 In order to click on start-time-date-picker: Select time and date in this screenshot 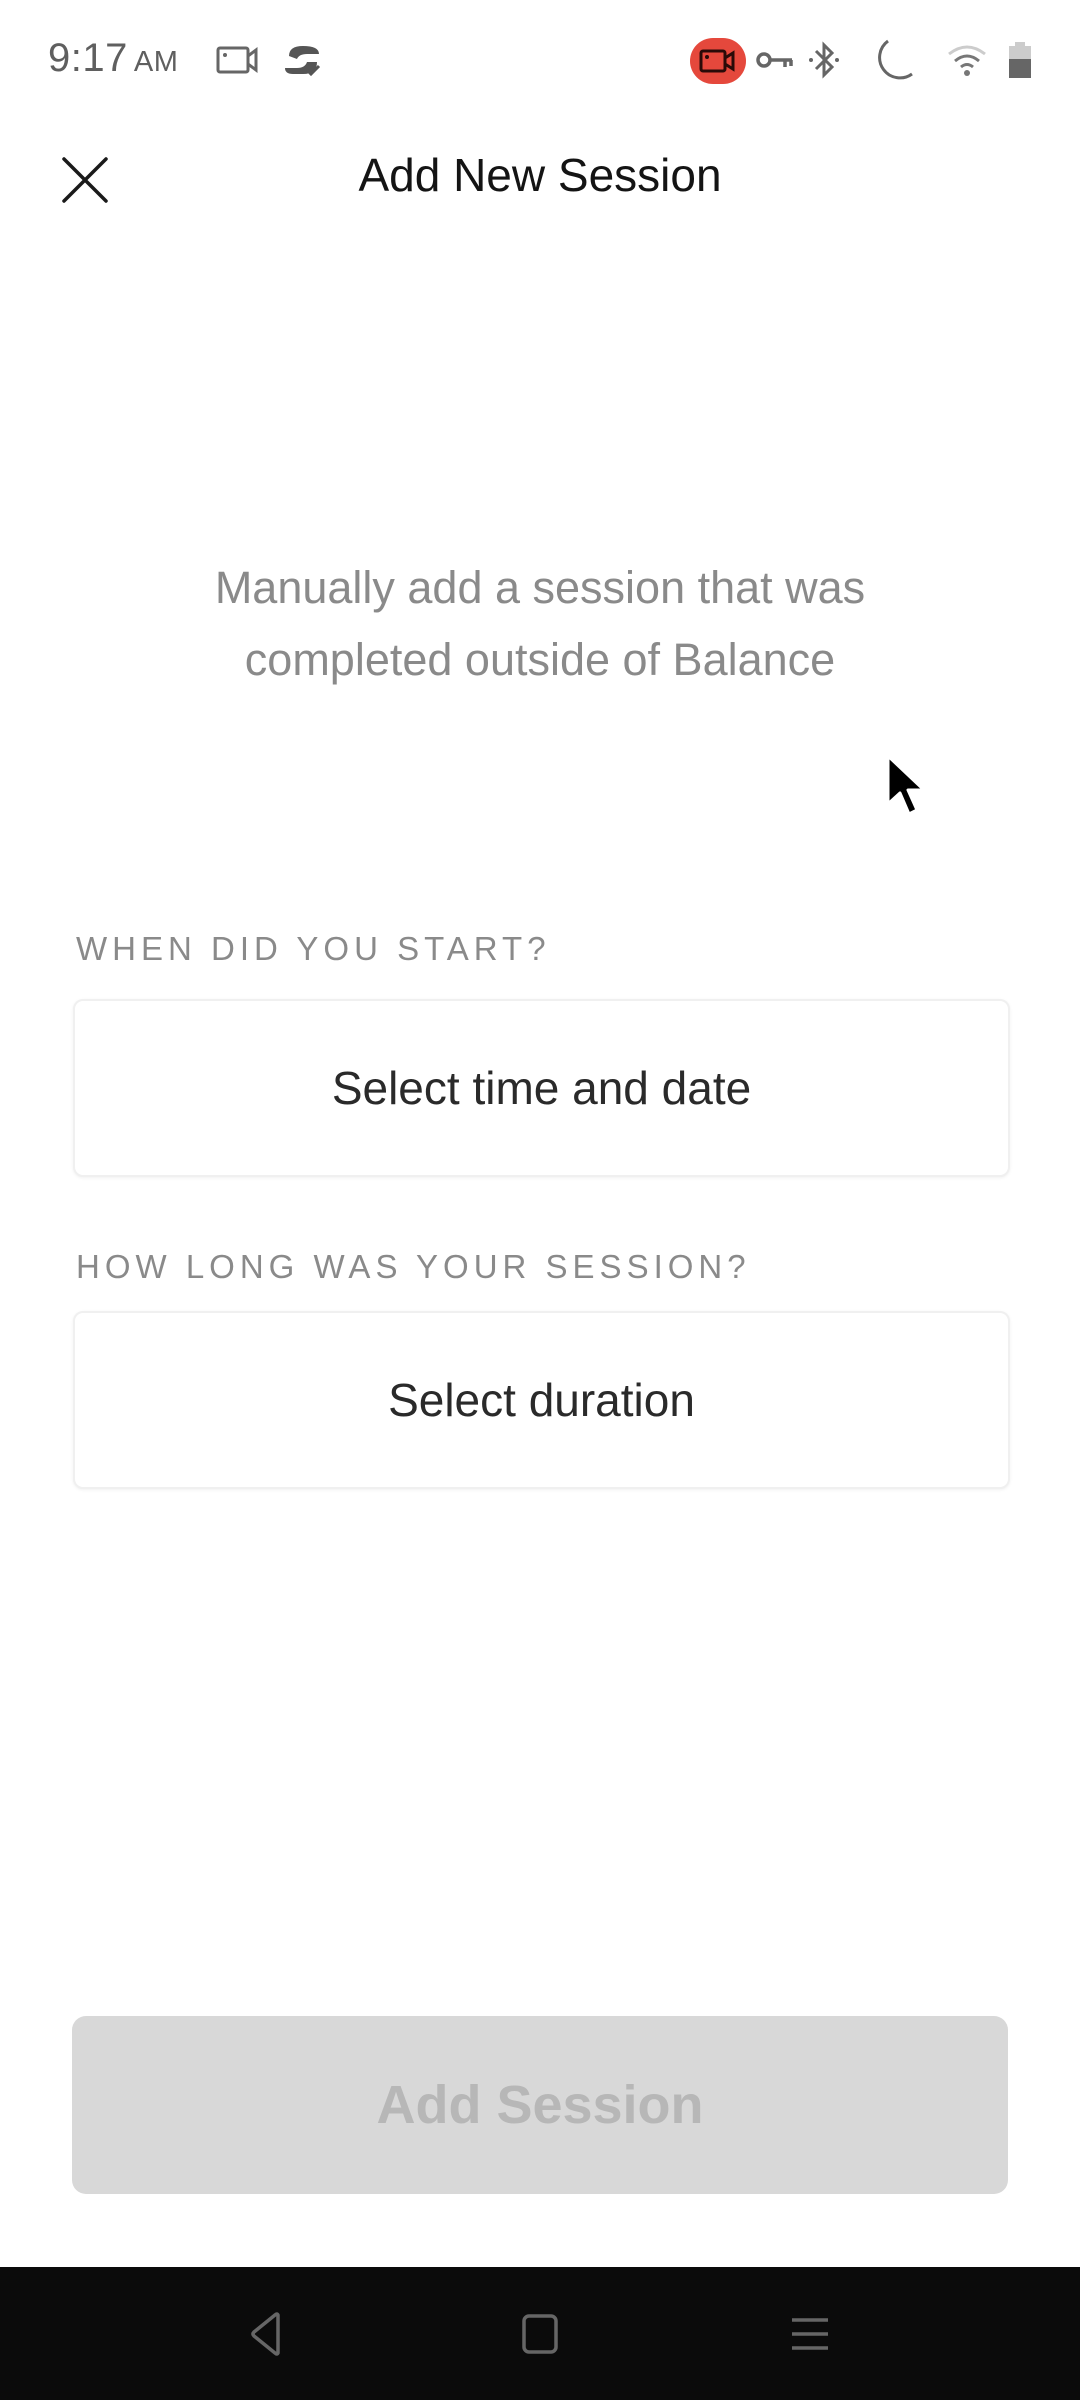, I will do `click(541, 1088)`.